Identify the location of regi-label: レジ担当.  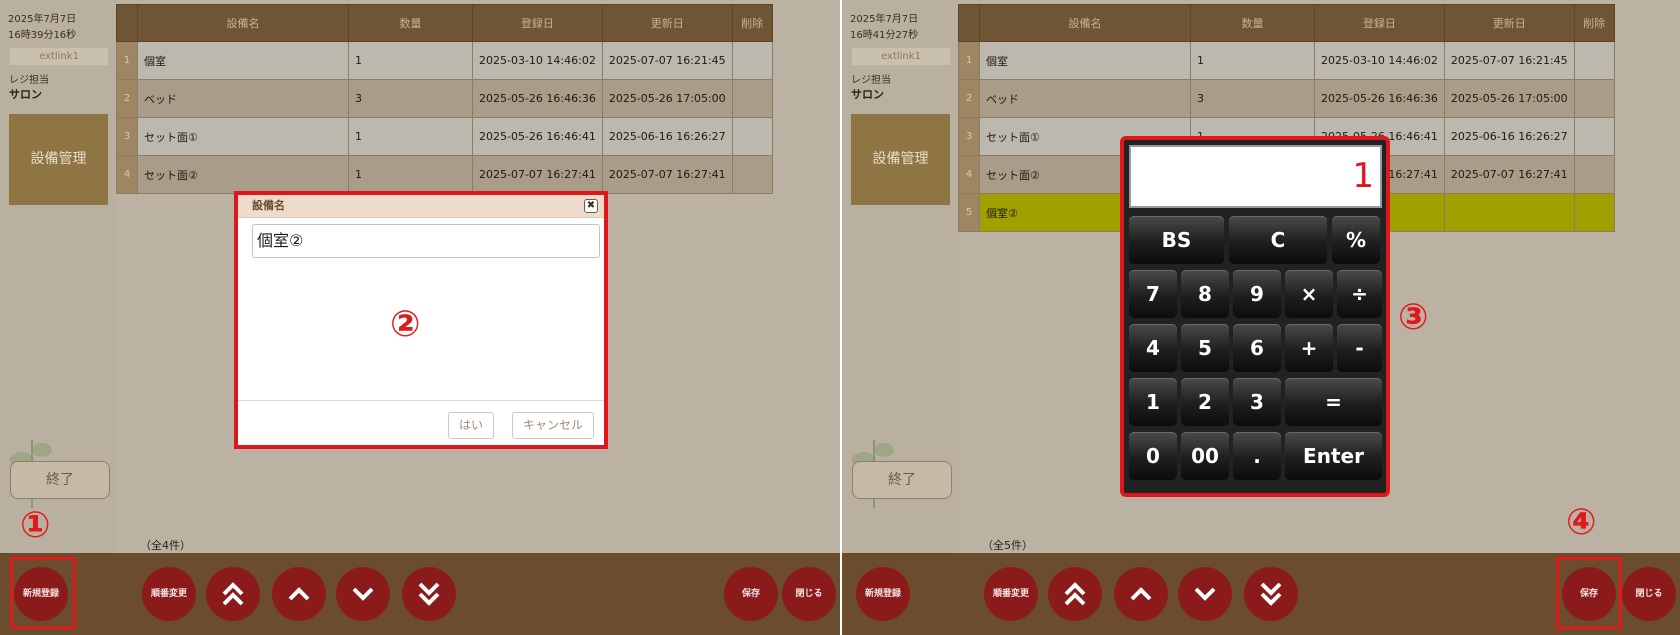
(871, 80).